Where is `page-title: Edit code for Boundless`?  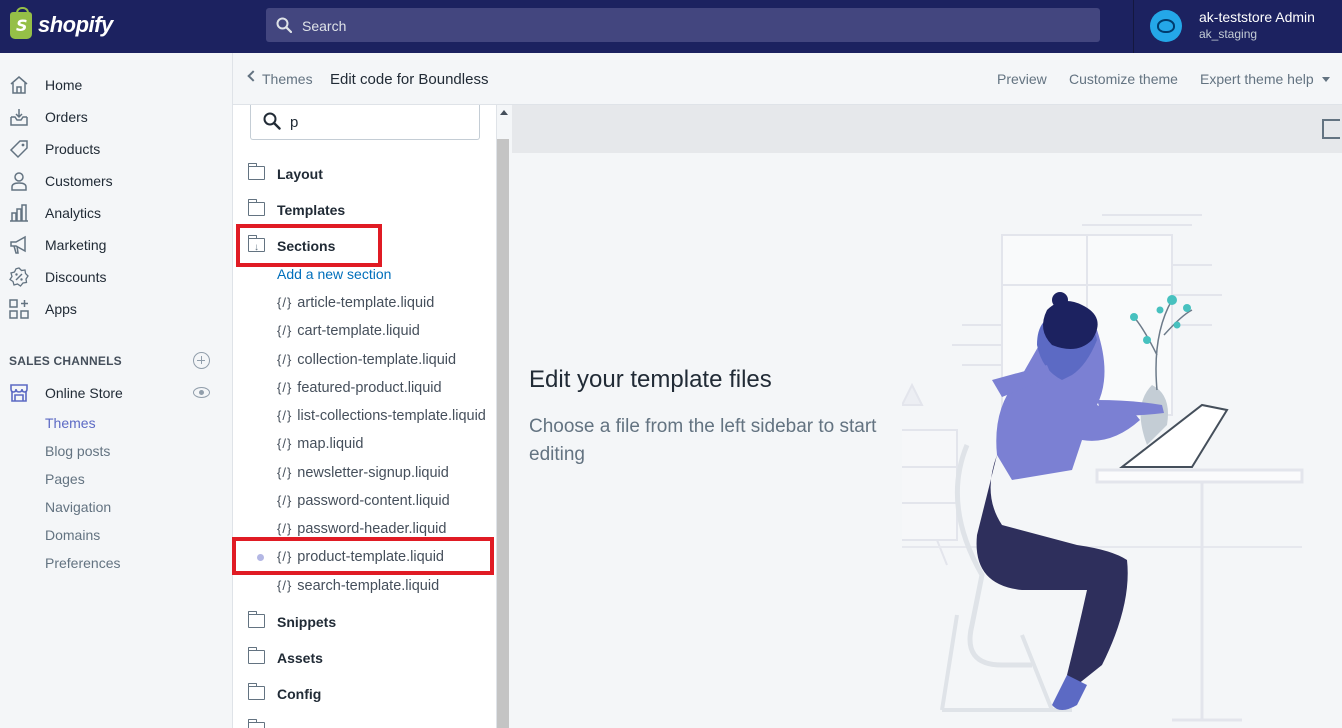
page-title: Edit code for Boundless is located at coordinates (409, 79).